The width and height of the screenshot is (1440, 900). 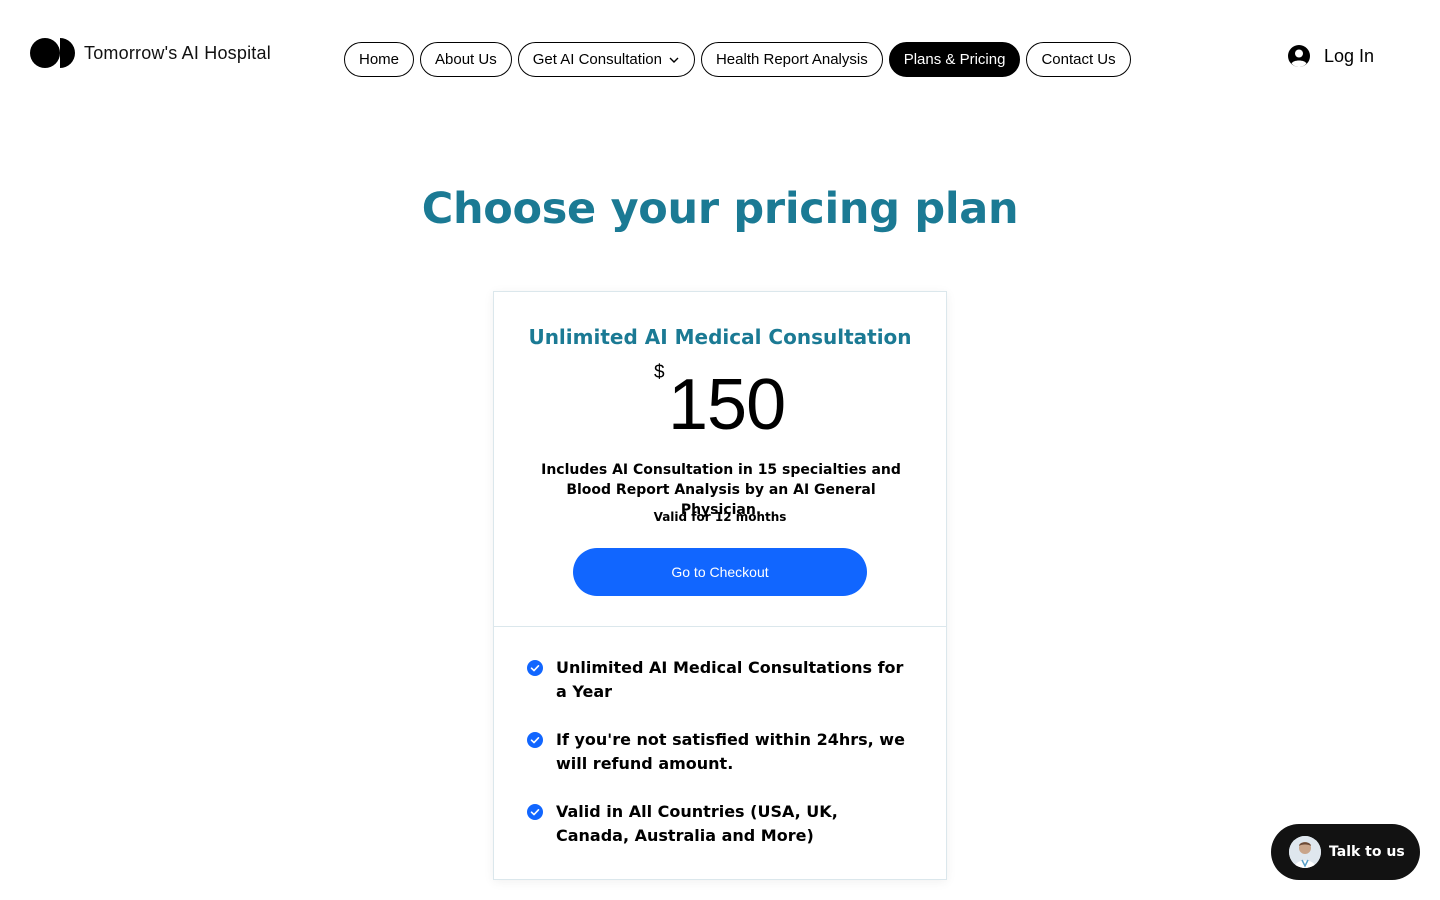 I want to click on nav-about-us: About Us, so click(x=466, y=59).